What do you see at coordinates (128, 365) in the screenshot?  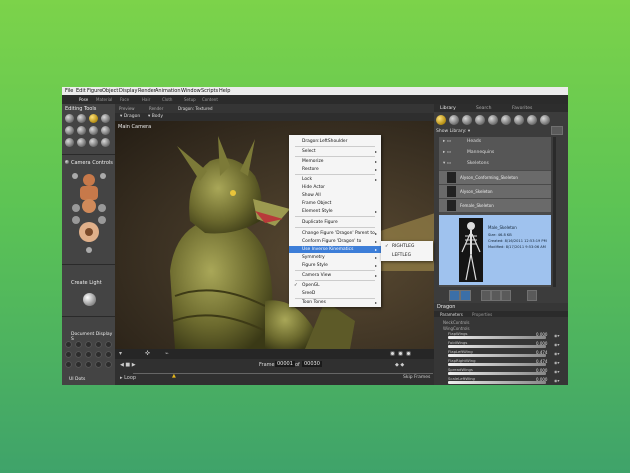 I see `play-controls-icon: ◀ ■ ▶` at bounding box center [128, 365].